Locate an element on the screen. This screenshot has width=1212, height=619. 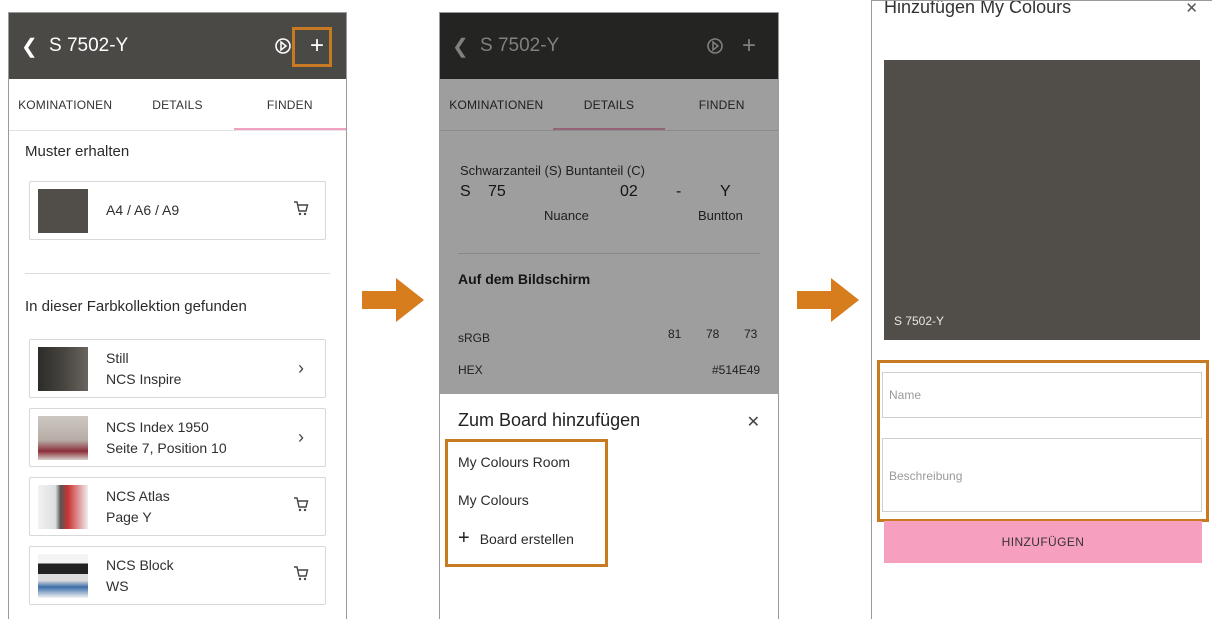
index-thumb is located at coordinates (63, 437).